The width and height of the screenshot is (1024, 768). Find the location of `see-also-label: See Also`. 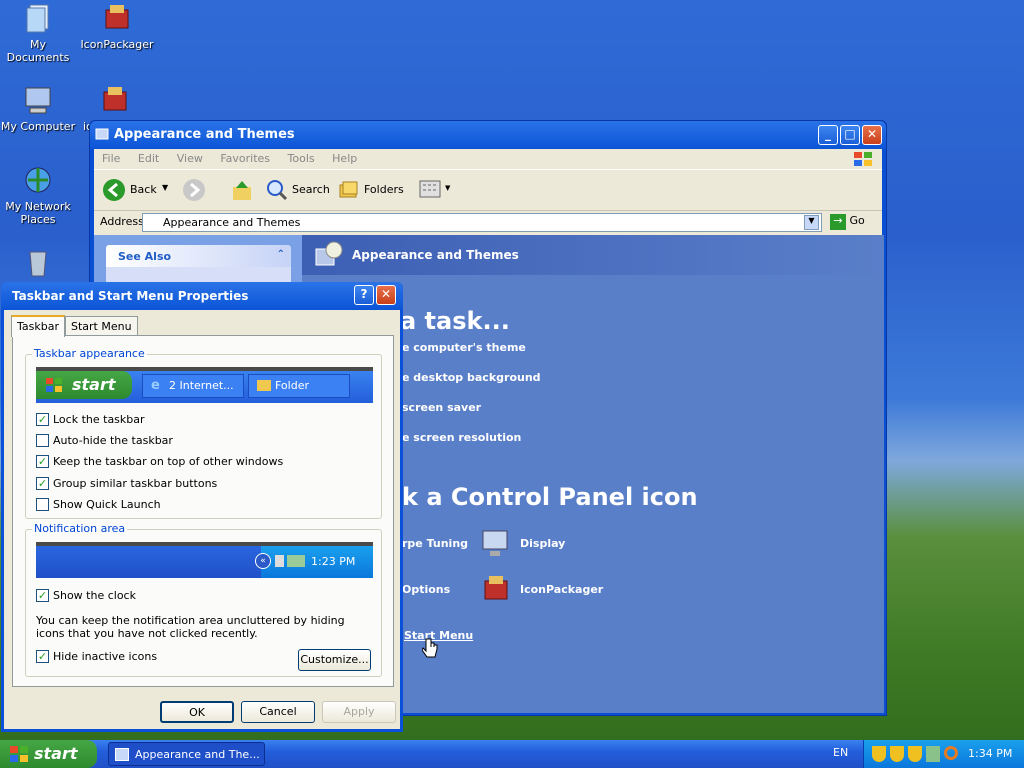

see-also-label: See Also is located at coordinates (145, 256).